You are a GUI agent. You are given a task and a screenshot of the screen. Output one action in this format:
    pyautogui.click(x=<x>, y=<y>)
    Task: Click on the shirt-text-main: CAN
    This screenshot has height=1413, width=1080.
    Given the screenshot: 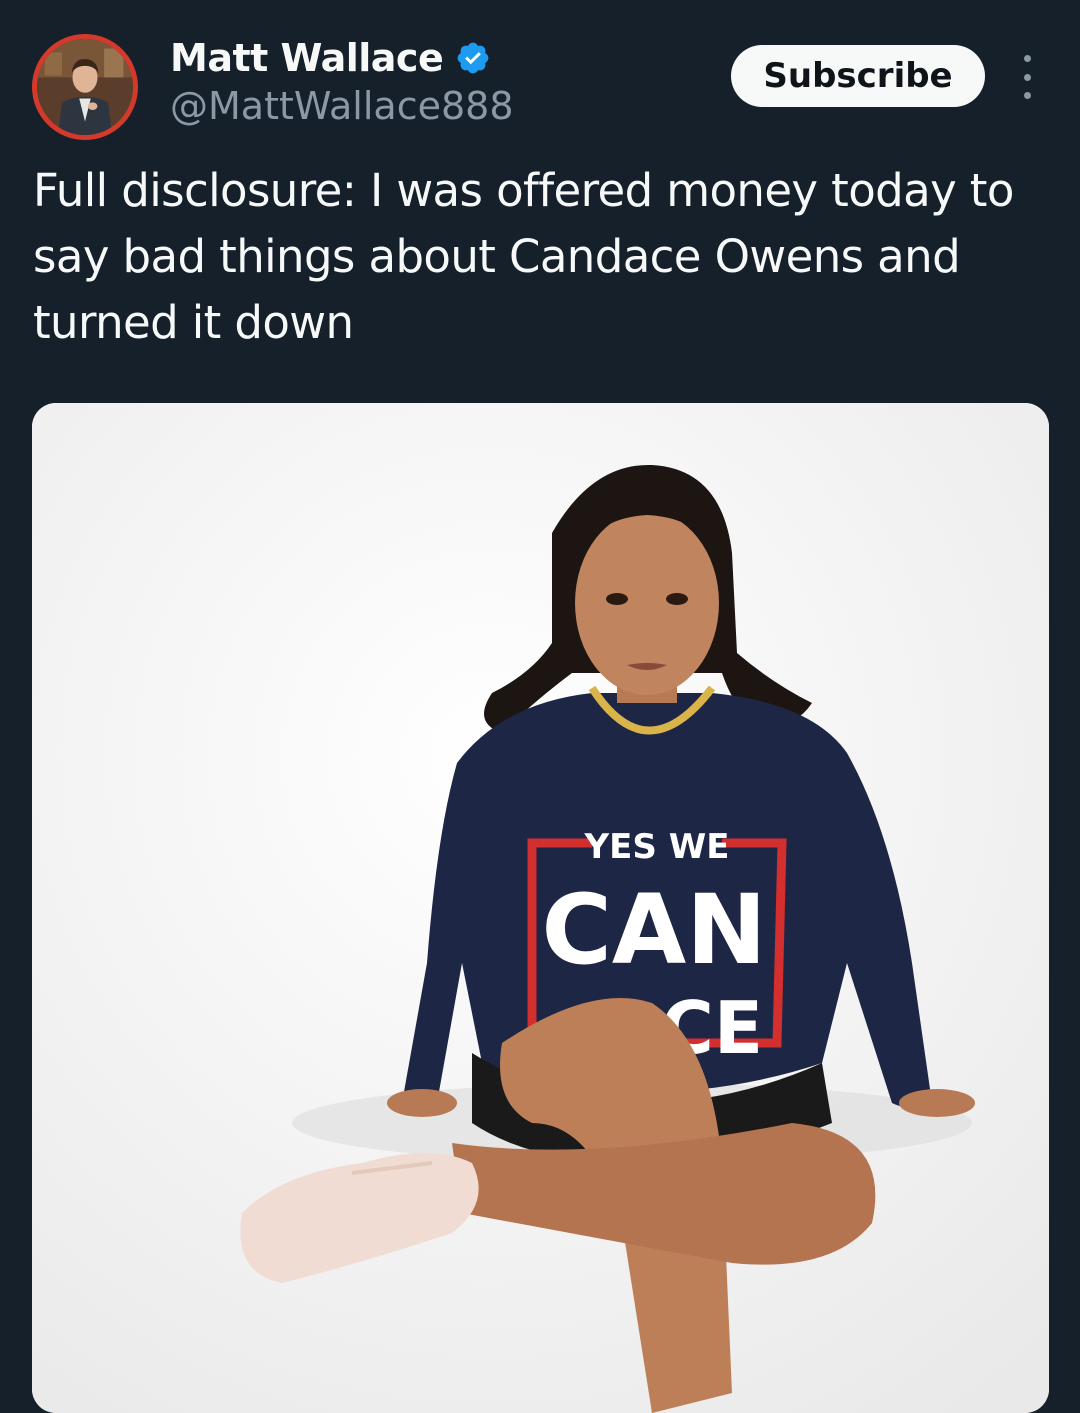 What is the action you would take?
    pyautogui.click(x=653, y=930)
    